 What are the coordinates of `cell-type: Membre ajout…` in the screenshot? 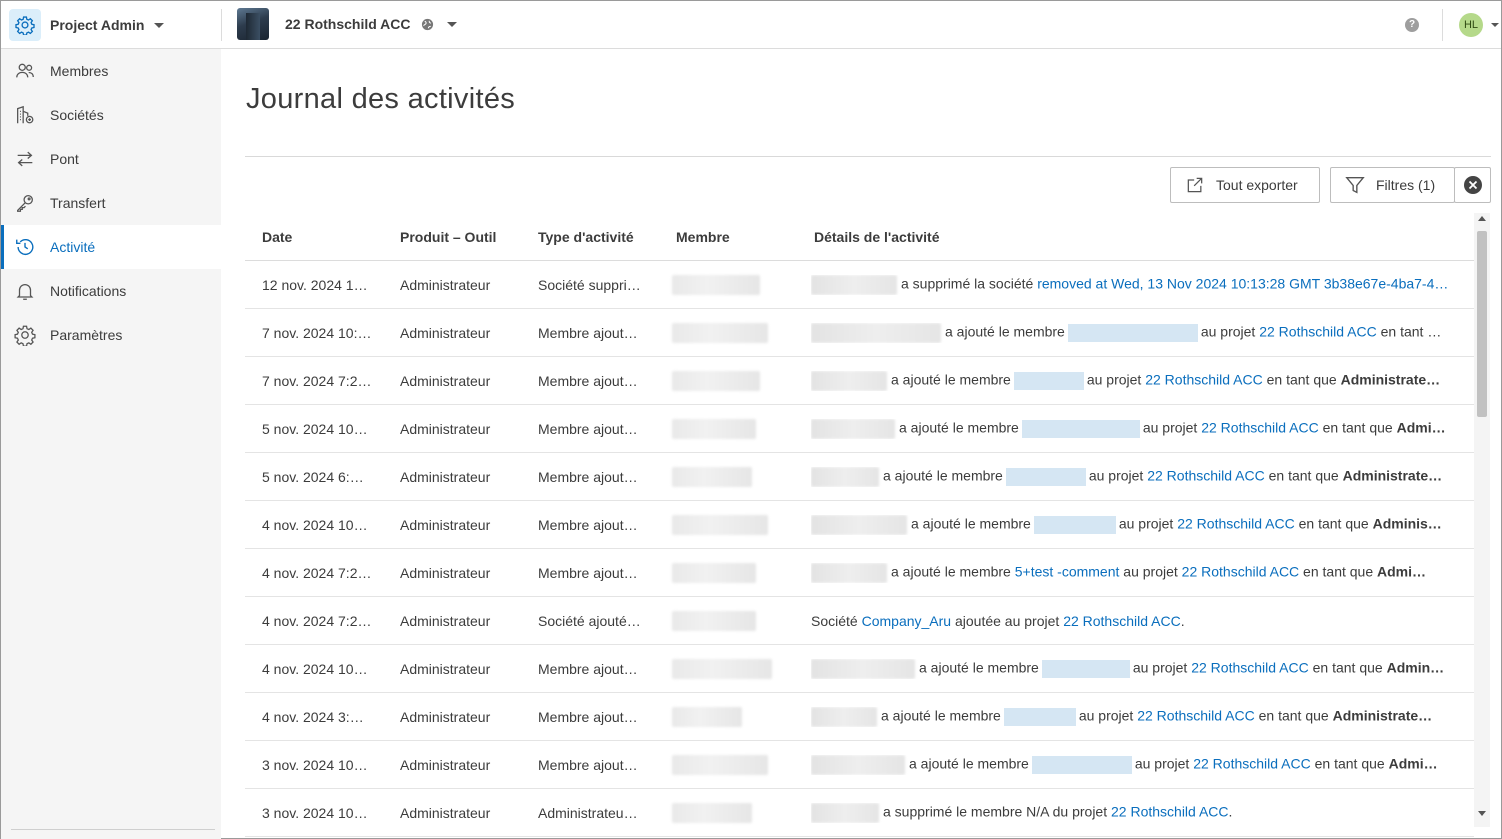 It's located at (588, 668).